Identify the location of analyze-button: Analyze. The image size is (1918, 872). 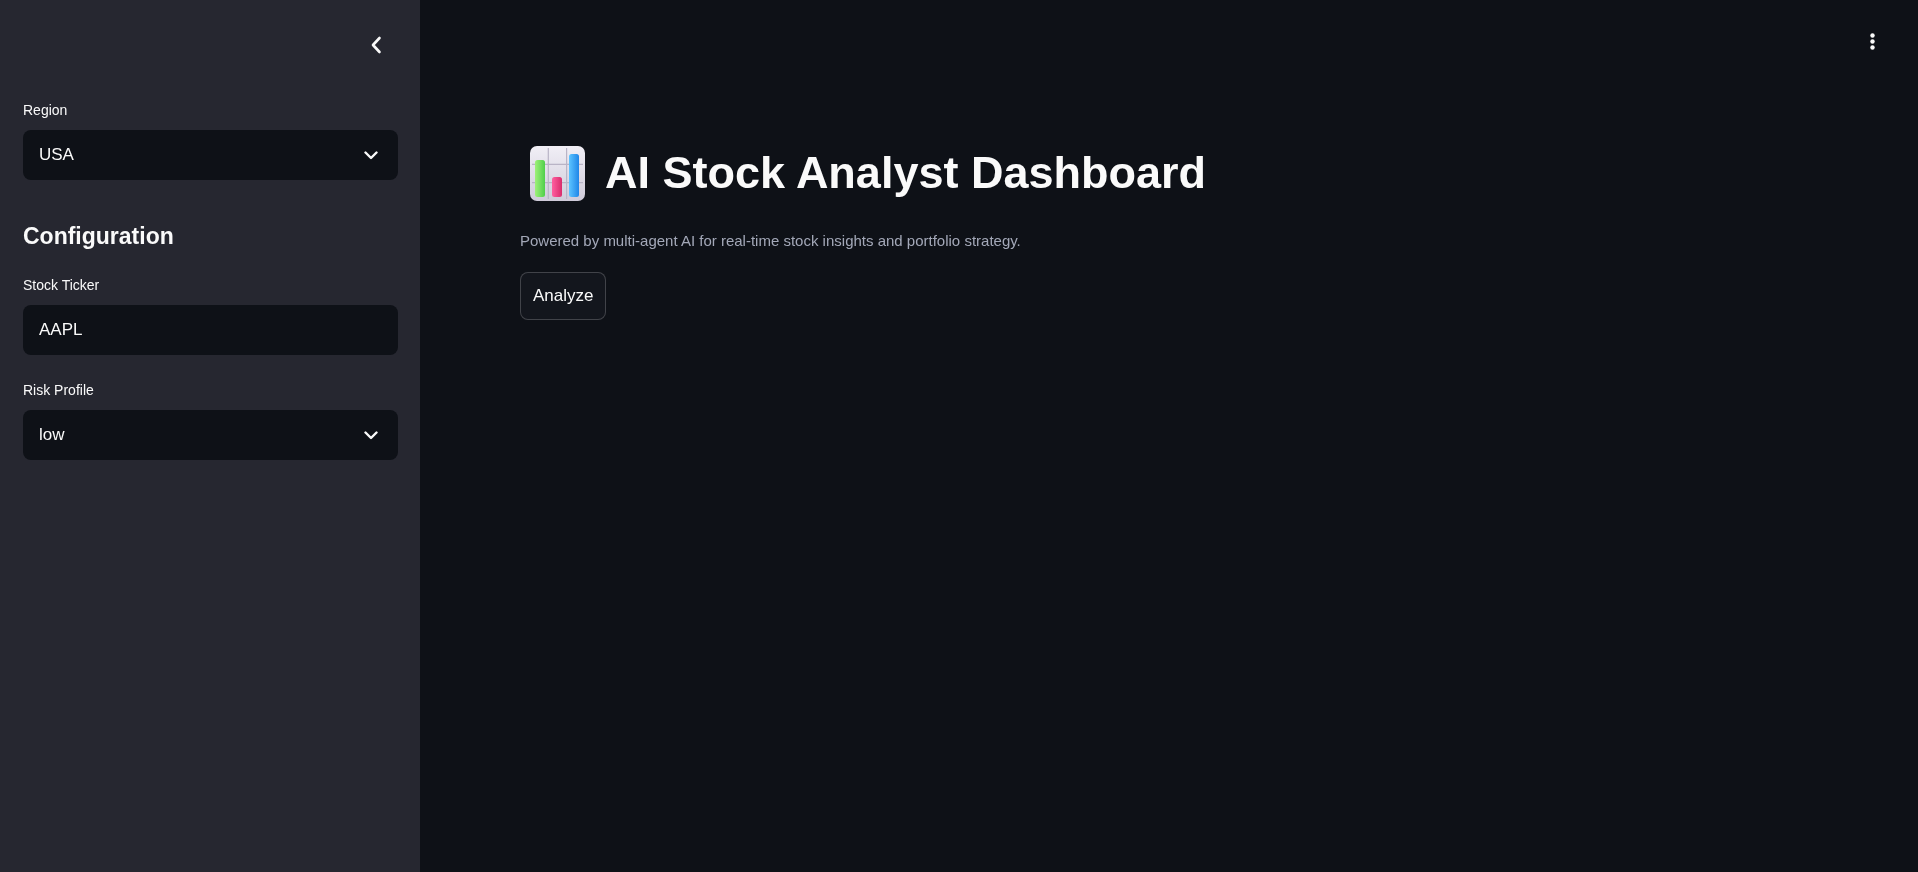
(563, 296).